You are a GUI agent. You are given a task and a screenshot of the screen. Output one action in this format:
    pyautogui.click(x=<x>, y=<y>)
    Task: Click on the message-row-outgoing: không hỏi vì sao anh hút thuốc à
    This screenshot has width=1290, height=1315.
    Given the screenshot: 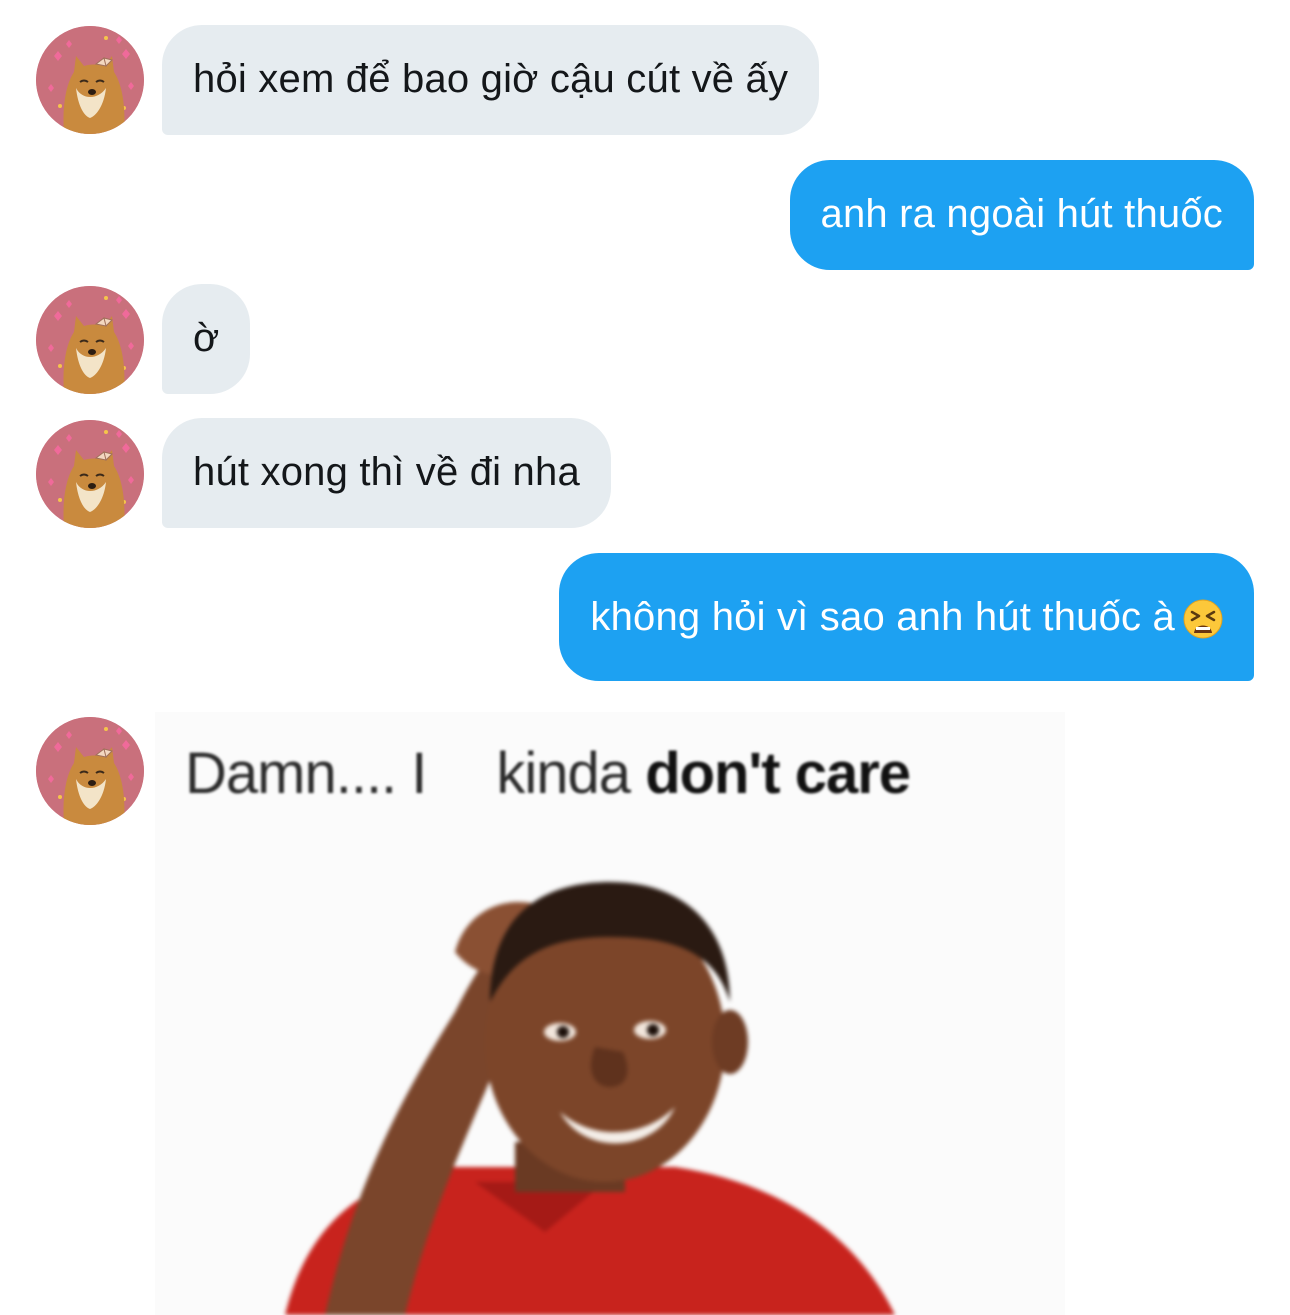 What is the action you would take?
    pyautogui.click(x=645, y=617)
    